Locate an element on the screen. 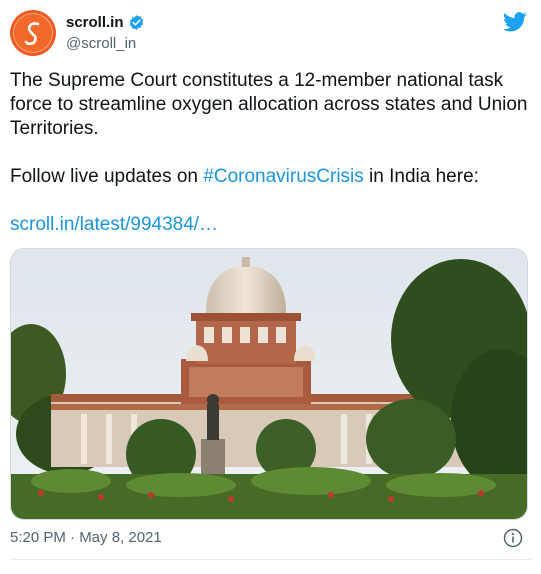 The height and width of the screenshot is (574, 541). tweet-text-prefix: Follow live updates on is located at coordinates (107, 176).